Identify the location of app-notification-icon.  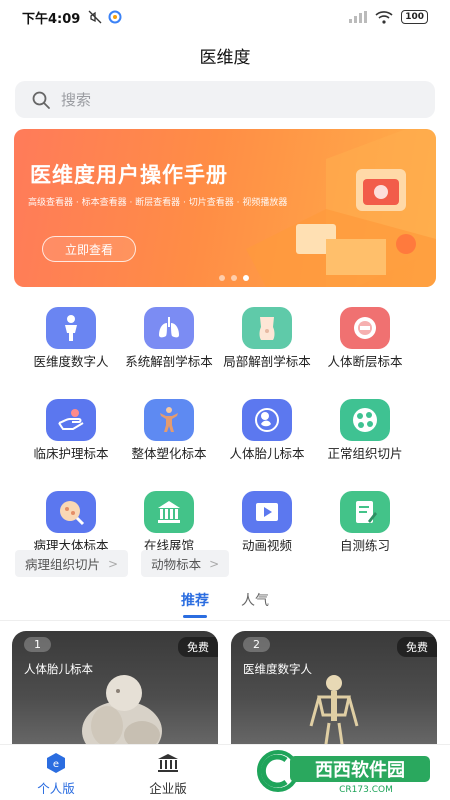
(115, 17).